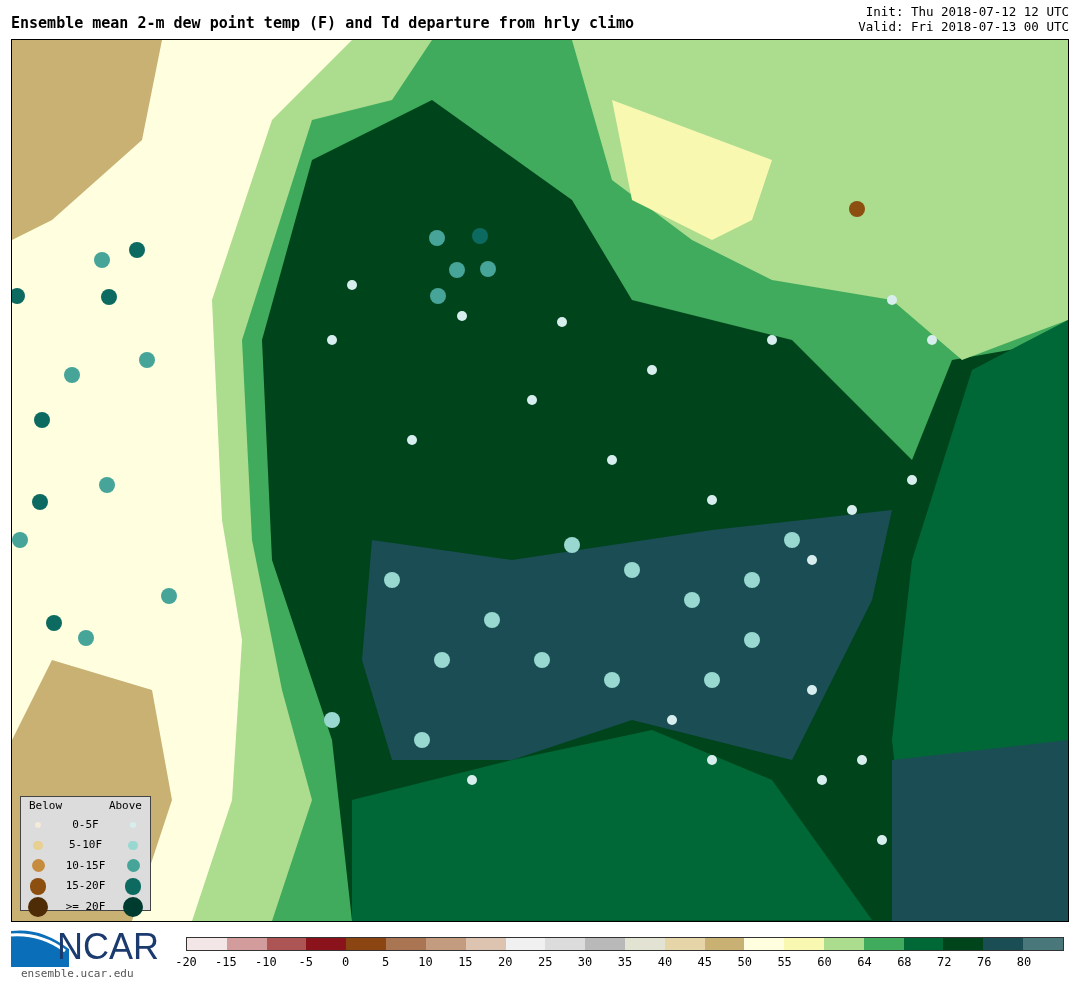 The image size is (1080, 985). What do you see at coordinates (46, 806) in the screenshot?
I see `legend-heading: Below` at bounding box center [46, 806].